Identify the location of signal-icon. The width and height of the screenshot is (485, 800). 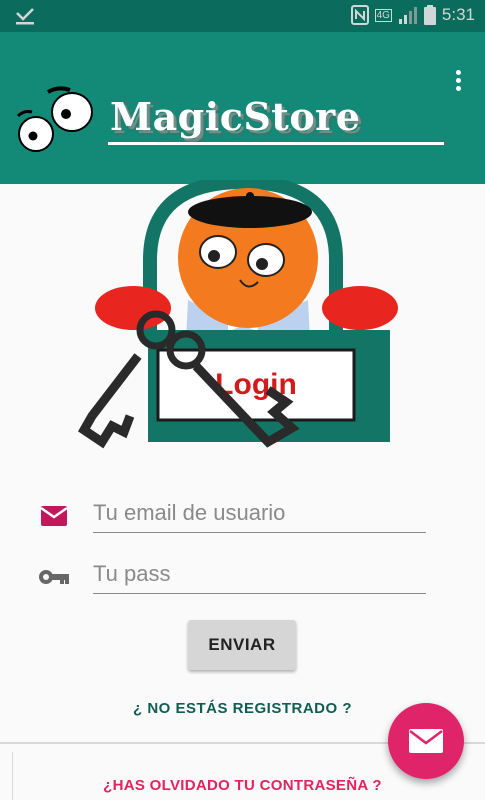
(407, 15).